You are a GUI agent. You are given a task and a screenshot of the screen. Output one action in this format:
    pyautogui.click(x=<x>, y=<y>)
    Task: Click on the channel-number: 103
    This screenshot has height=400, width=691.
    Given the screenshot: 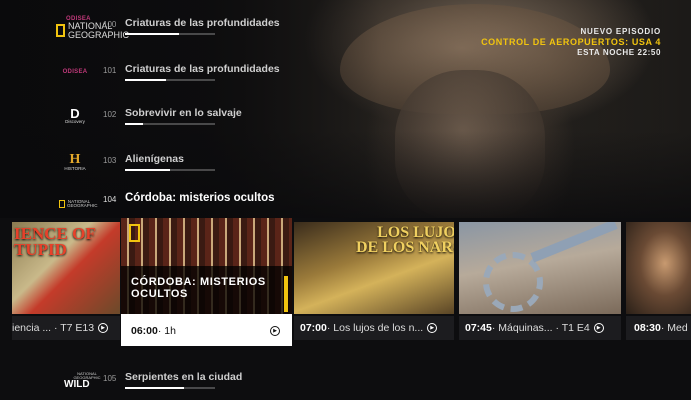 What is the action you would take?
    pyautogui.click(x=110, y=160)
    